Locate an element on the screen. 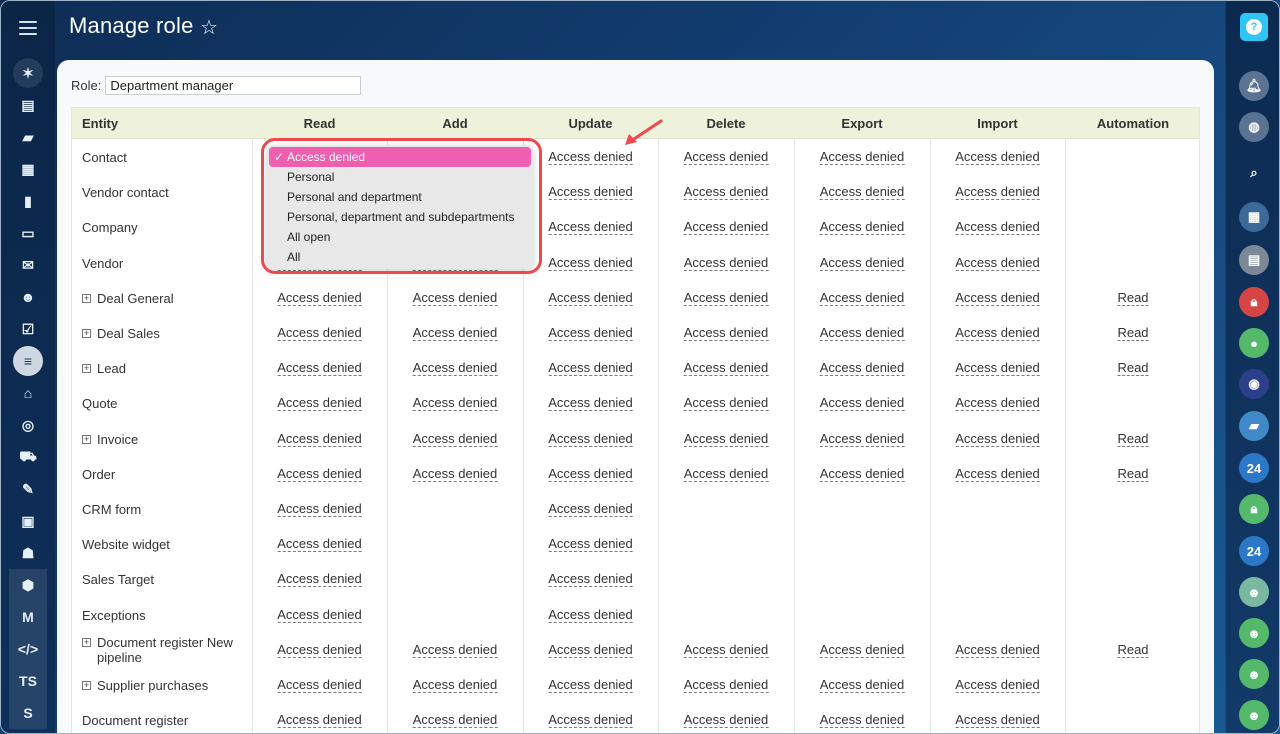 The image size is (1280, 734). menu-icon is located at coordinates (28, 28).